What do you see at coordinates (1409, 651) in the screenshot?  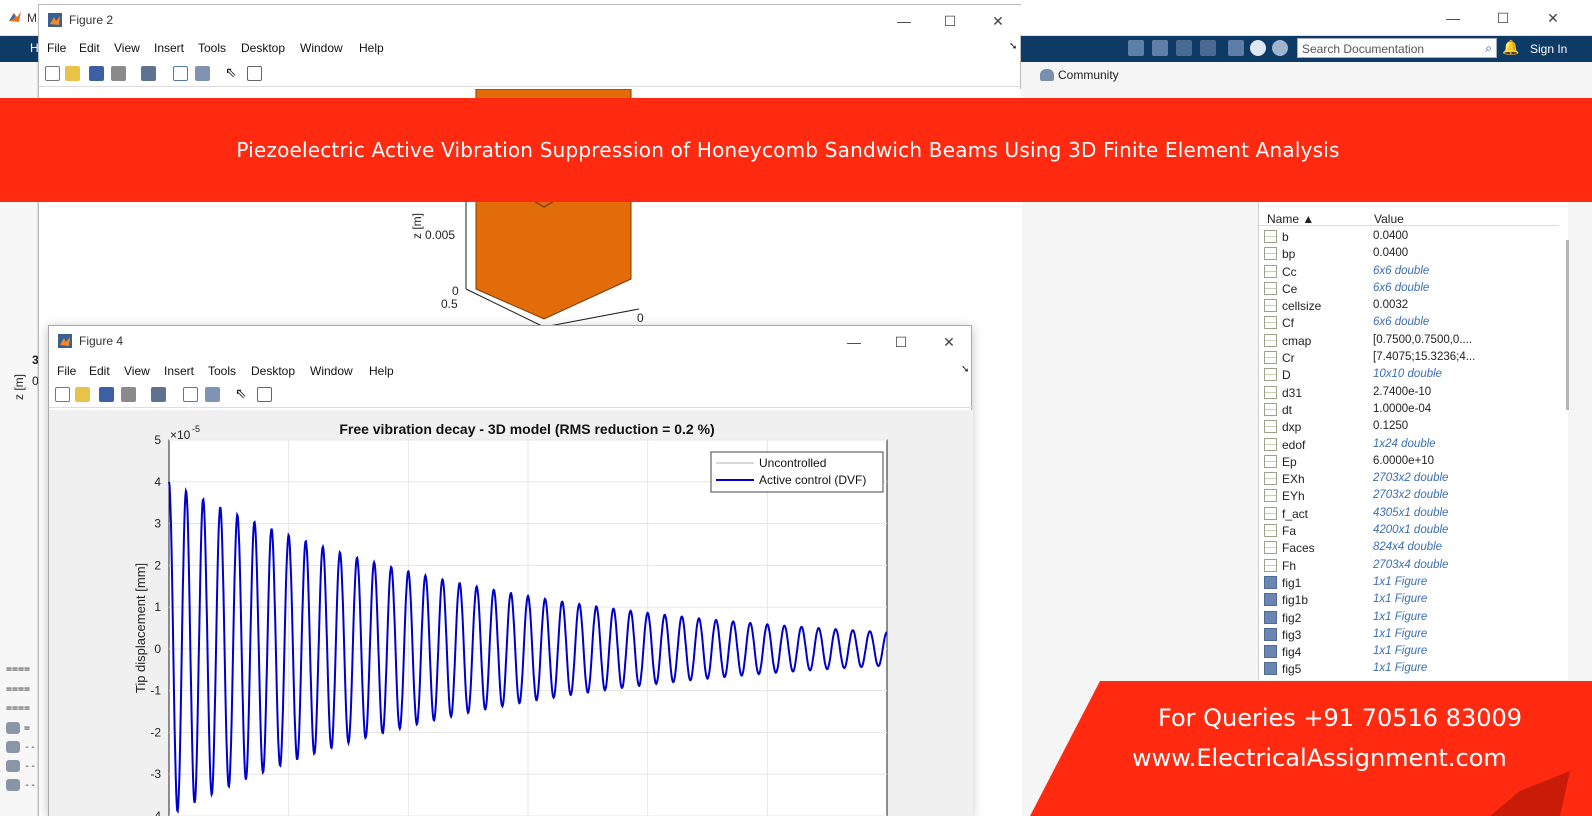 I see `workspace-row: fig4 1x1 Figure` at bounding box center [1409, 651].